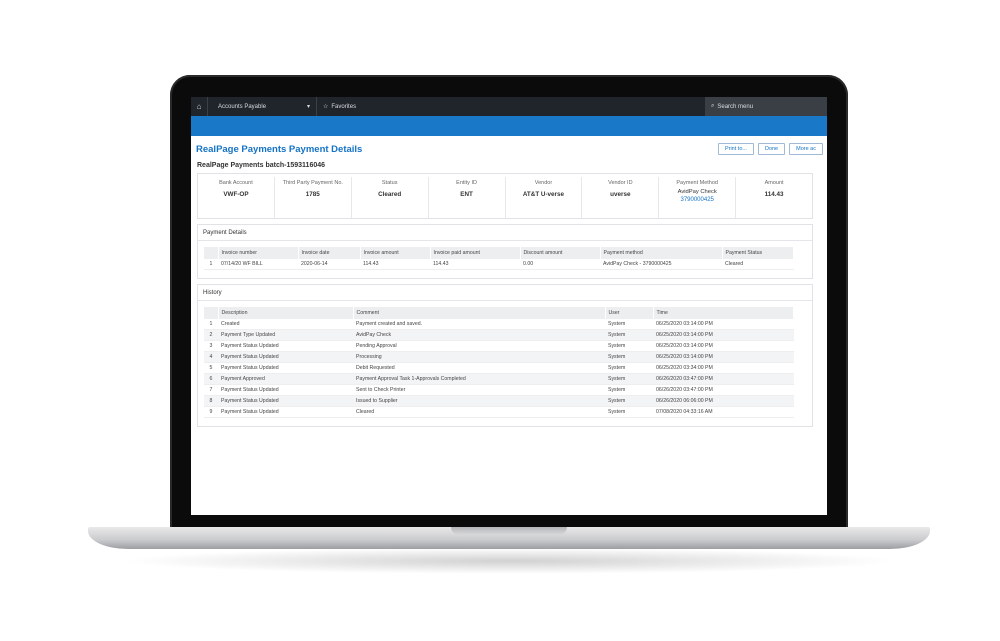  What do you see at coordinates (466, 183) in the screenshot?
I see `field-label: Entity ID` at bounding box center [466, 183].